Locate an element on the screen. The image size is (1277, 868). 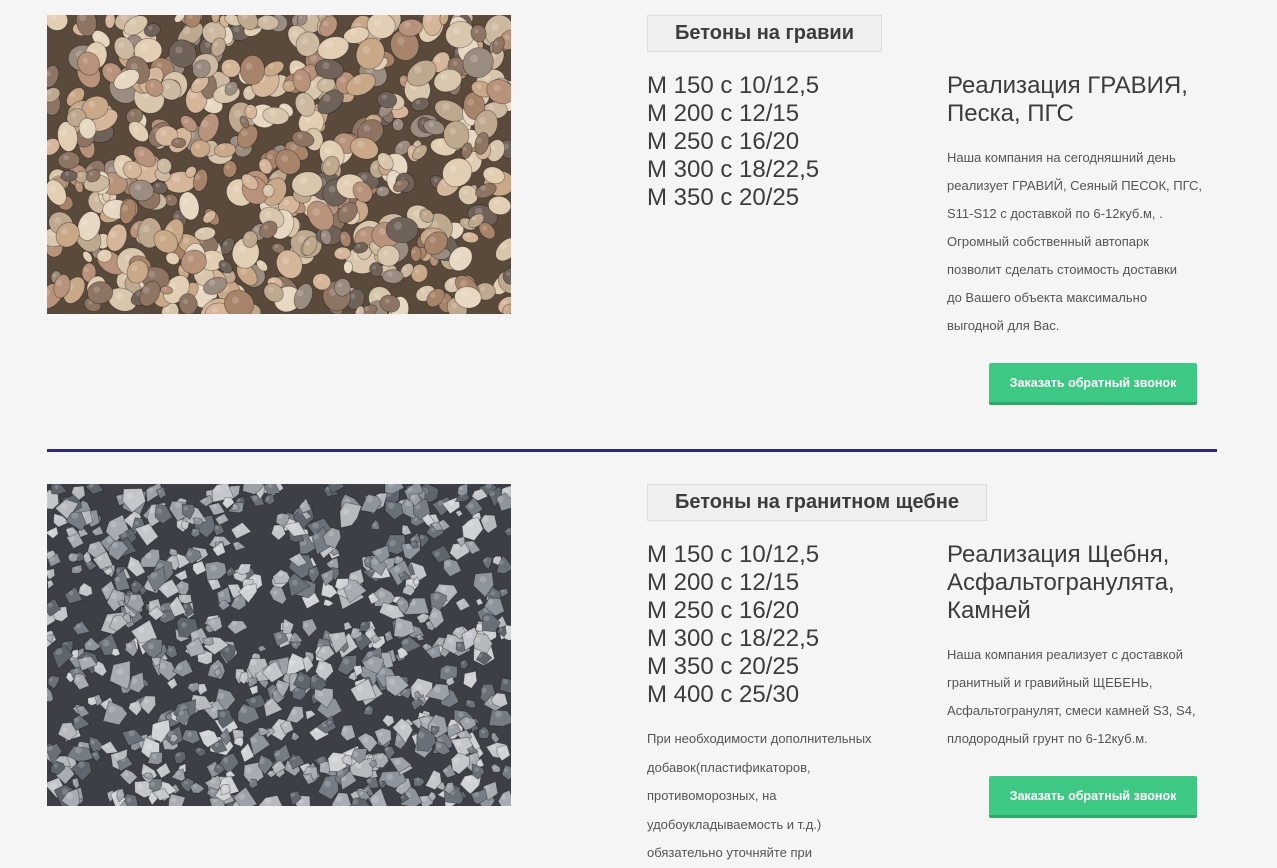
section-title: Бетоны на гранитном щебне is located at coordinates (817, 502).